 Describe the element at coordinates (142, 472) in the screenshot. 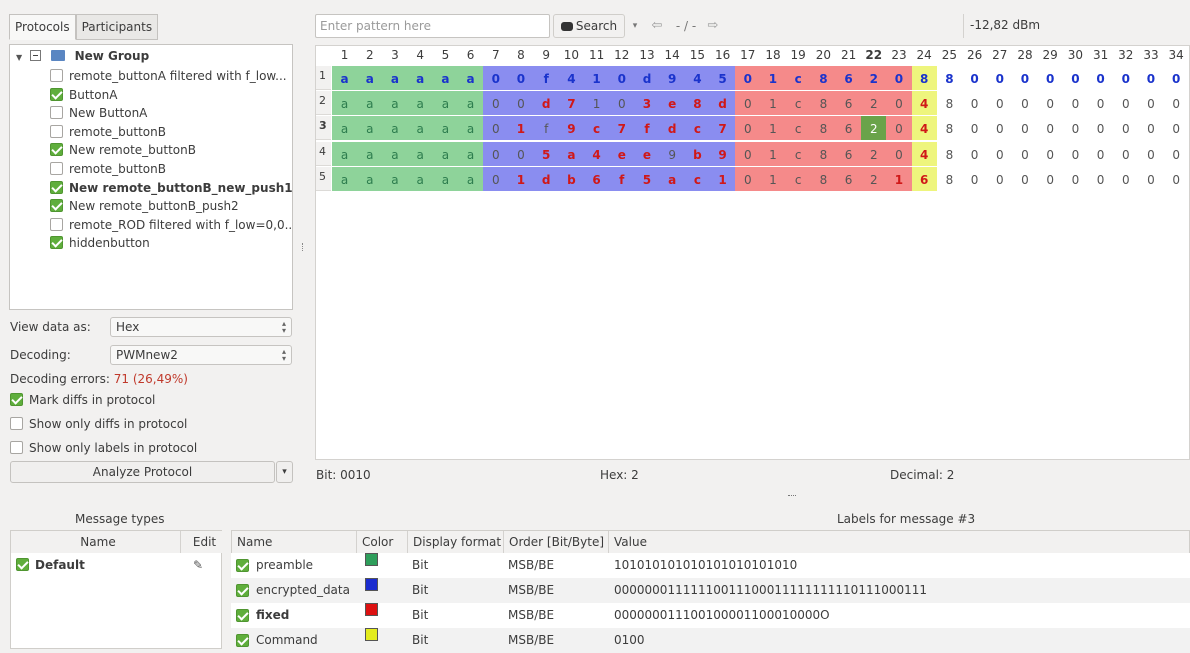

I see `analyze-protocol-button: Analyze Protocol` at that location.